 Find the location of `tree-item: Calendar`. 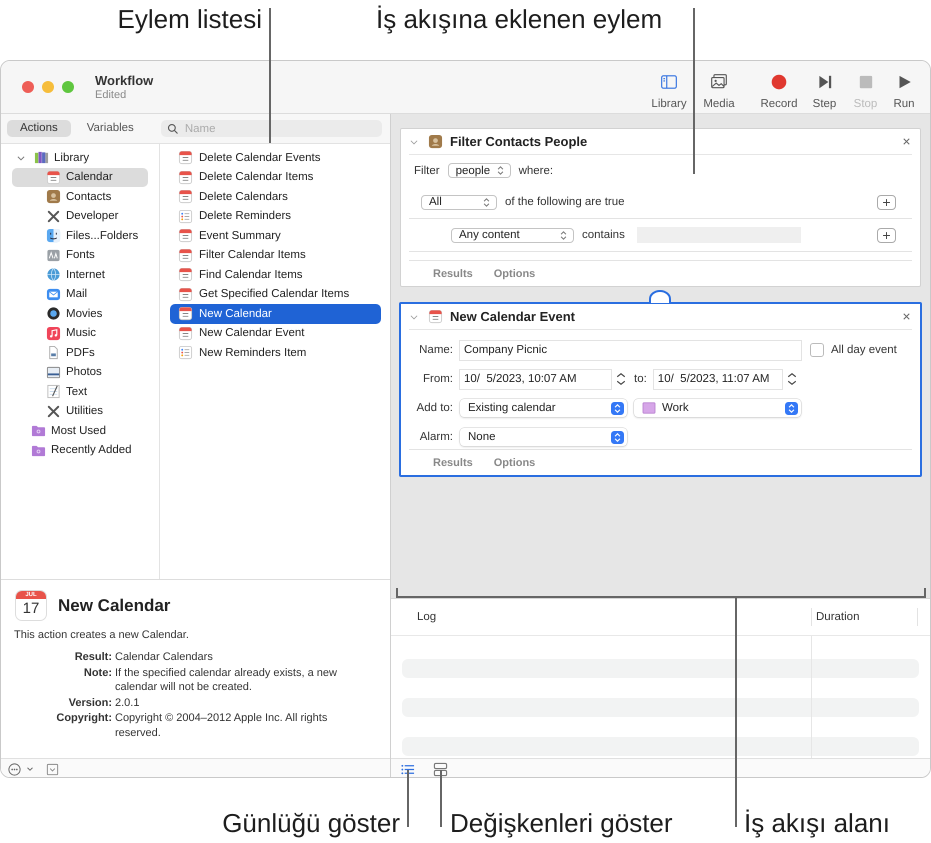

tree-item: Calendar is located at coordinates (80, 177).